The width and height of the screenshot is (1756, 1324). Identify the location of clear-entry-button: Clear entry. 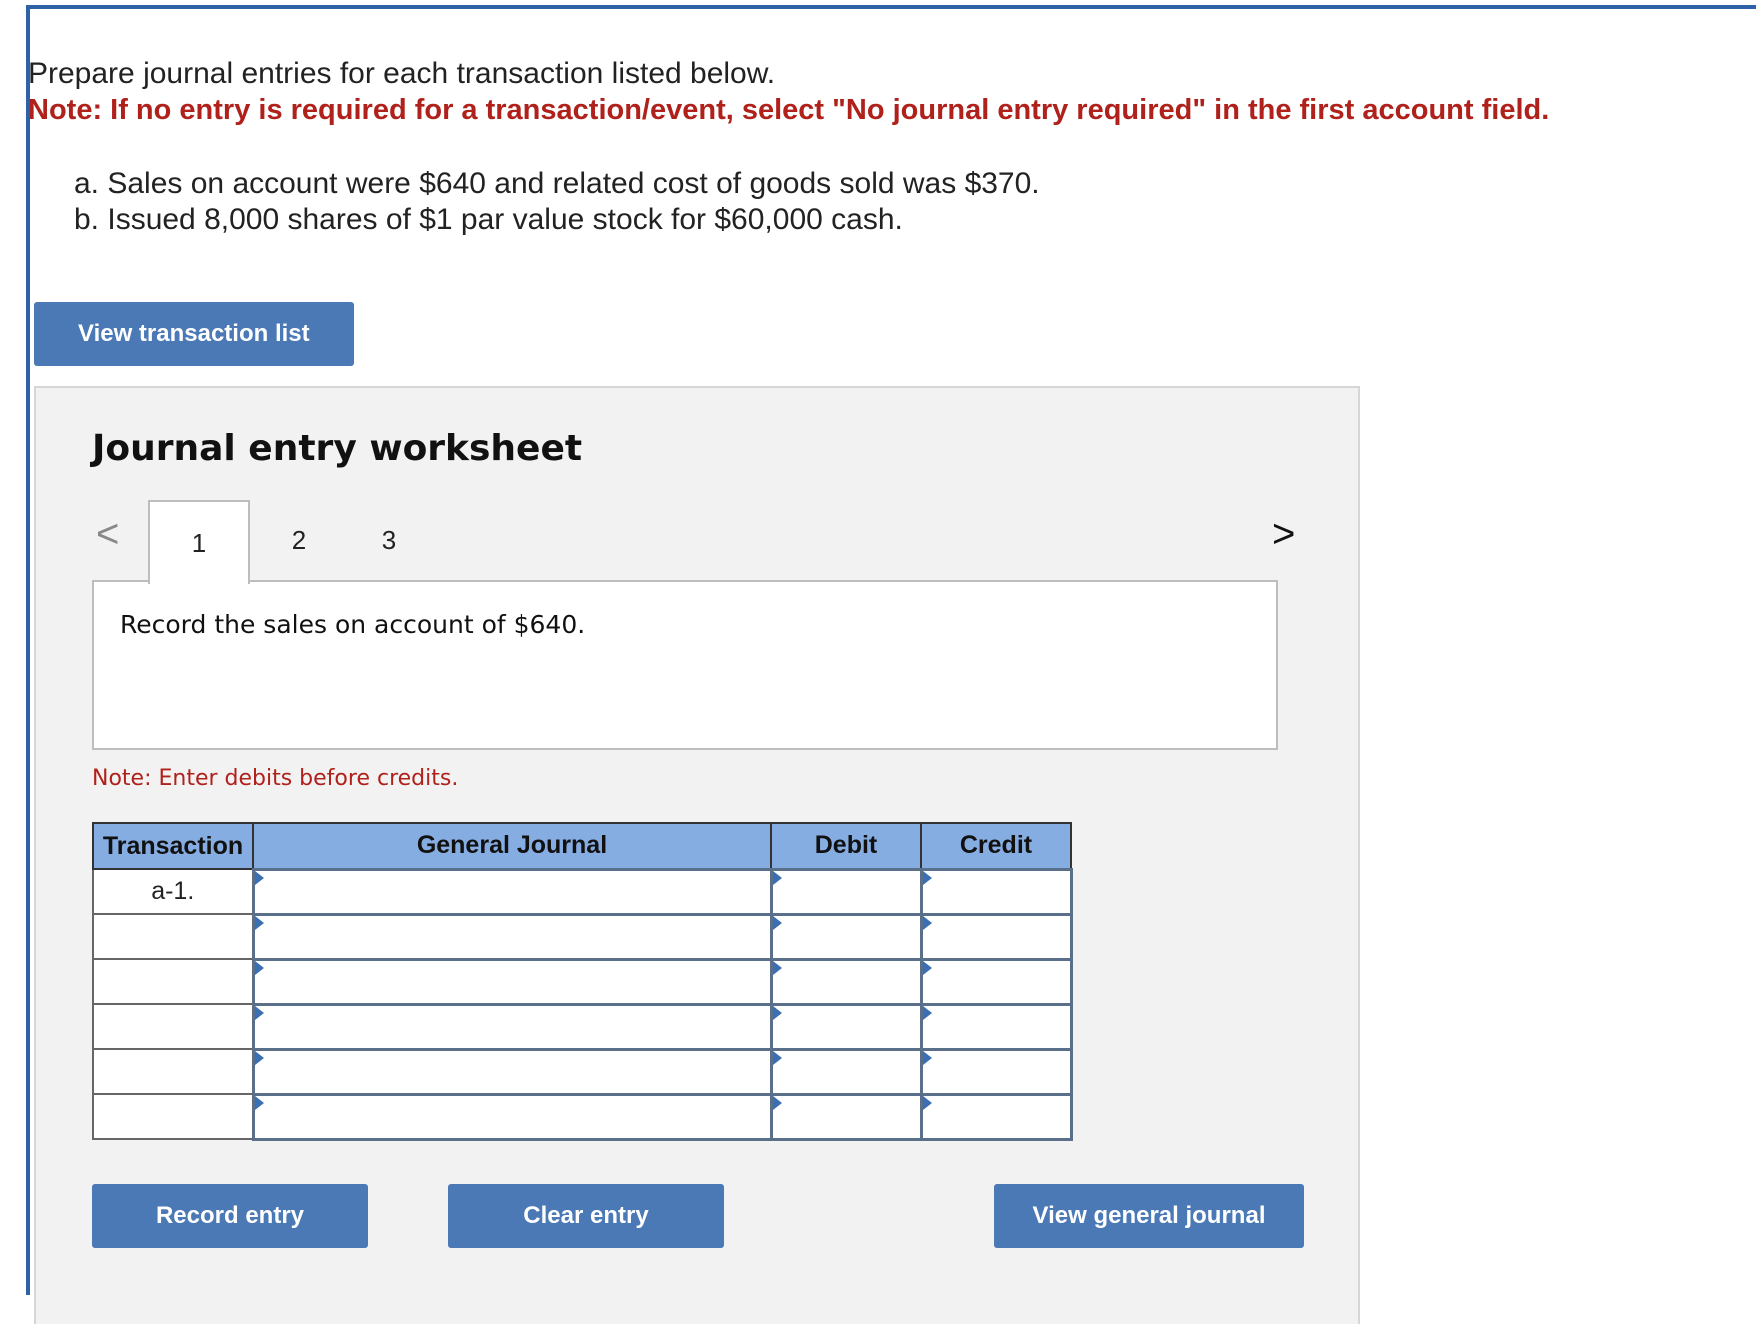
(586, 1216).